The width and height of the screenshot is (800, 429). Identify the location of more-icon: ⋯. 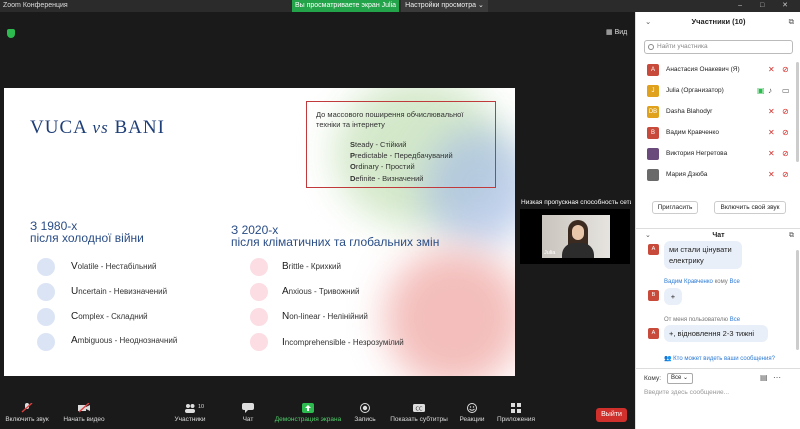
(777, 377).